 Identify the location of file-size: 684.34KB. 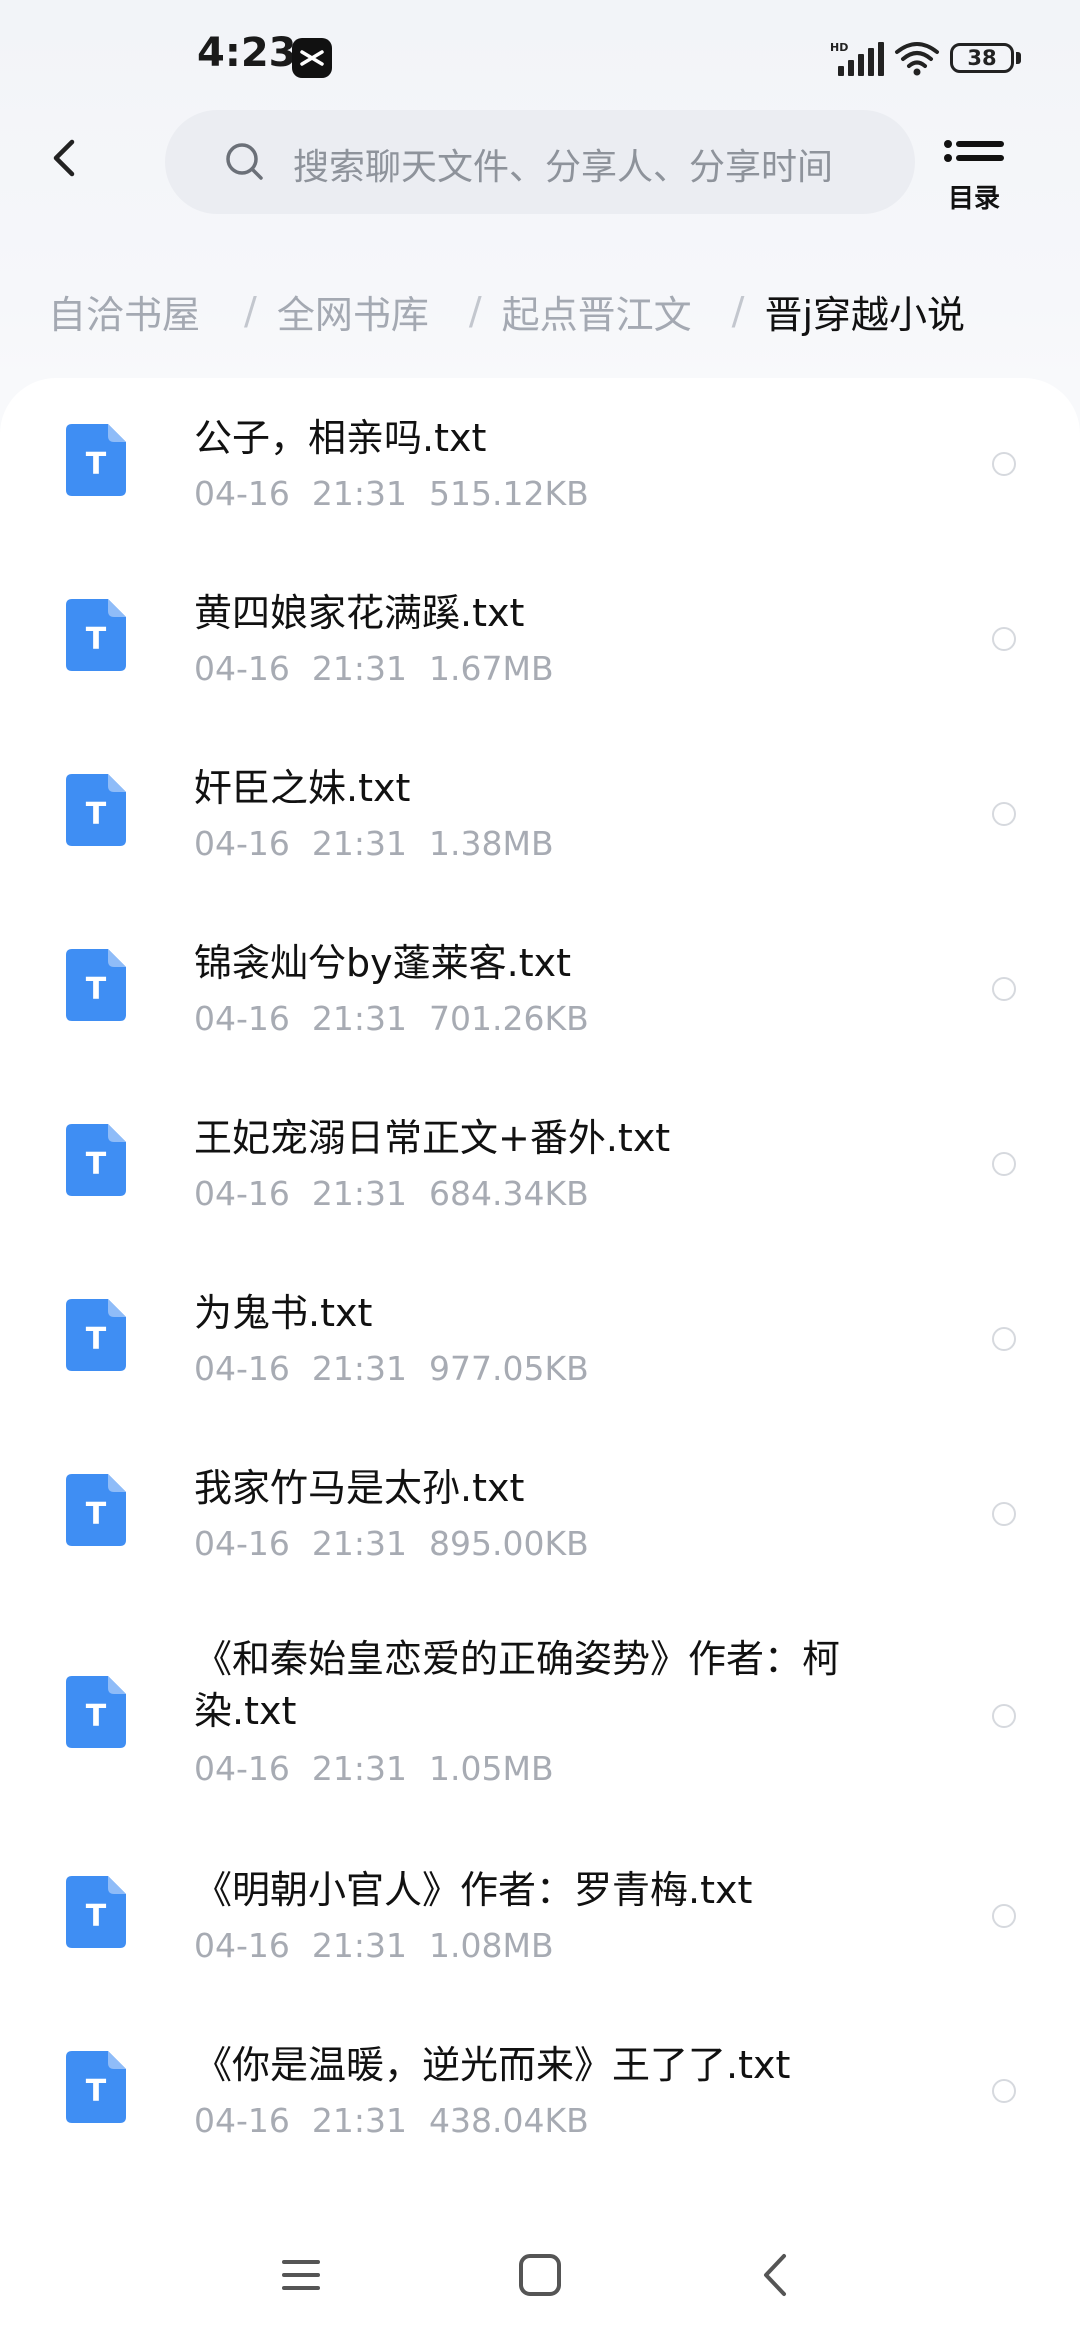
(509, 1193).